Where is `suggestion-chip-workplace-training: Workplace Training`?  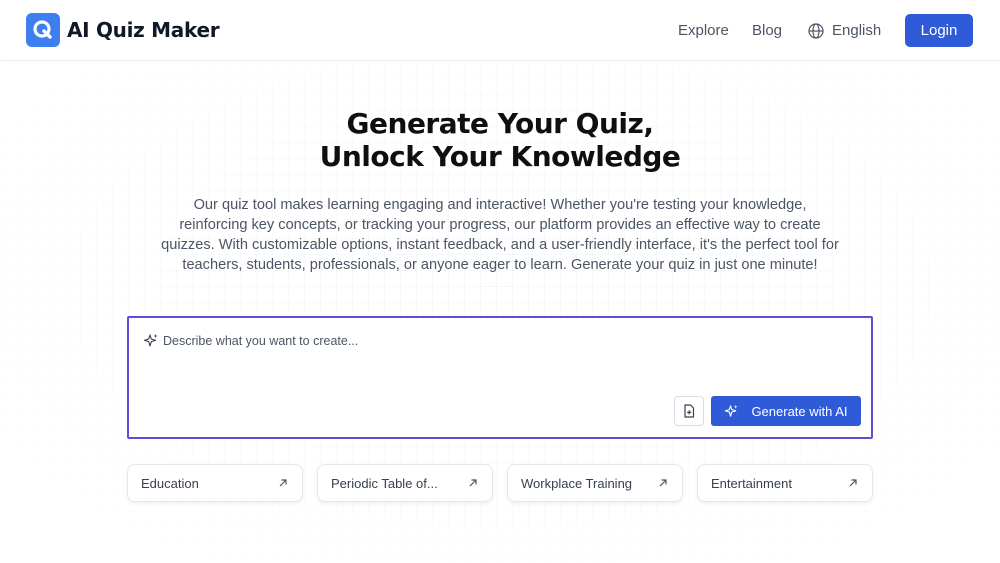 suggestion-chip-workplace-training: Workplace Training is located at coordinates (595, 483).